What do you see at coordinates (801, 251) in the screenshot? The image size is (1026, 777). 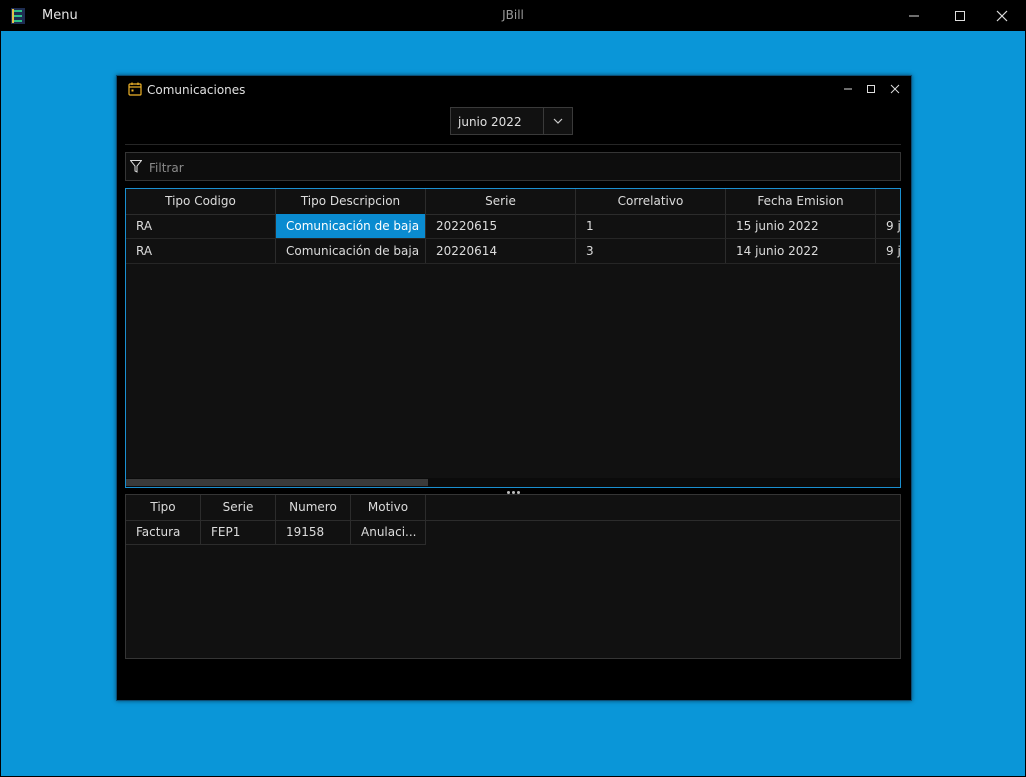 I see `cell-fecha-emision: 14 junio 2022` at bounding box center [801, 251].